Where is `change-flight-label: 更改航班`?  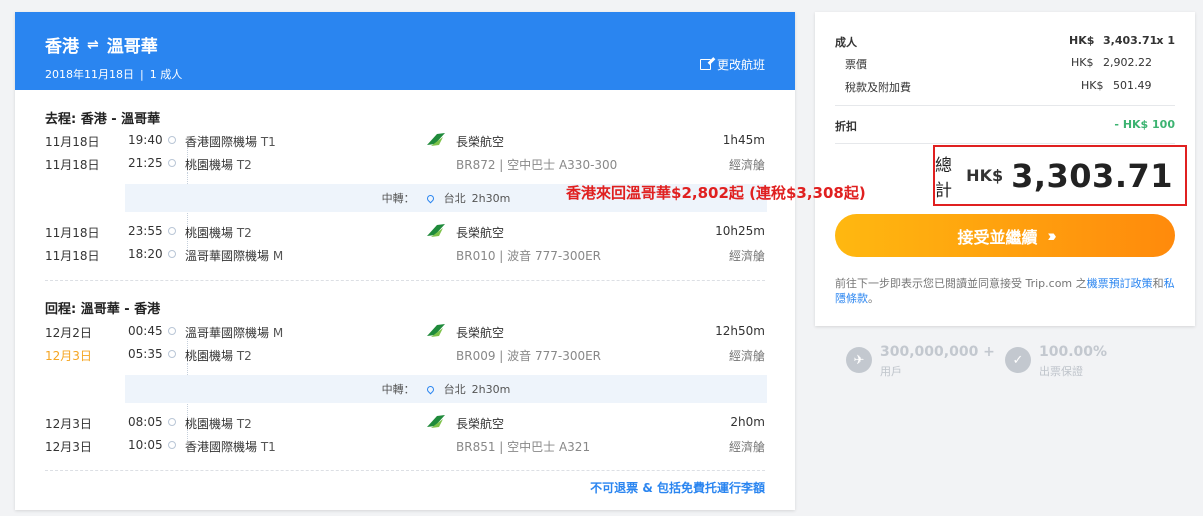
change-flight-label: 更改航班 is located at coordinates (740, 65).